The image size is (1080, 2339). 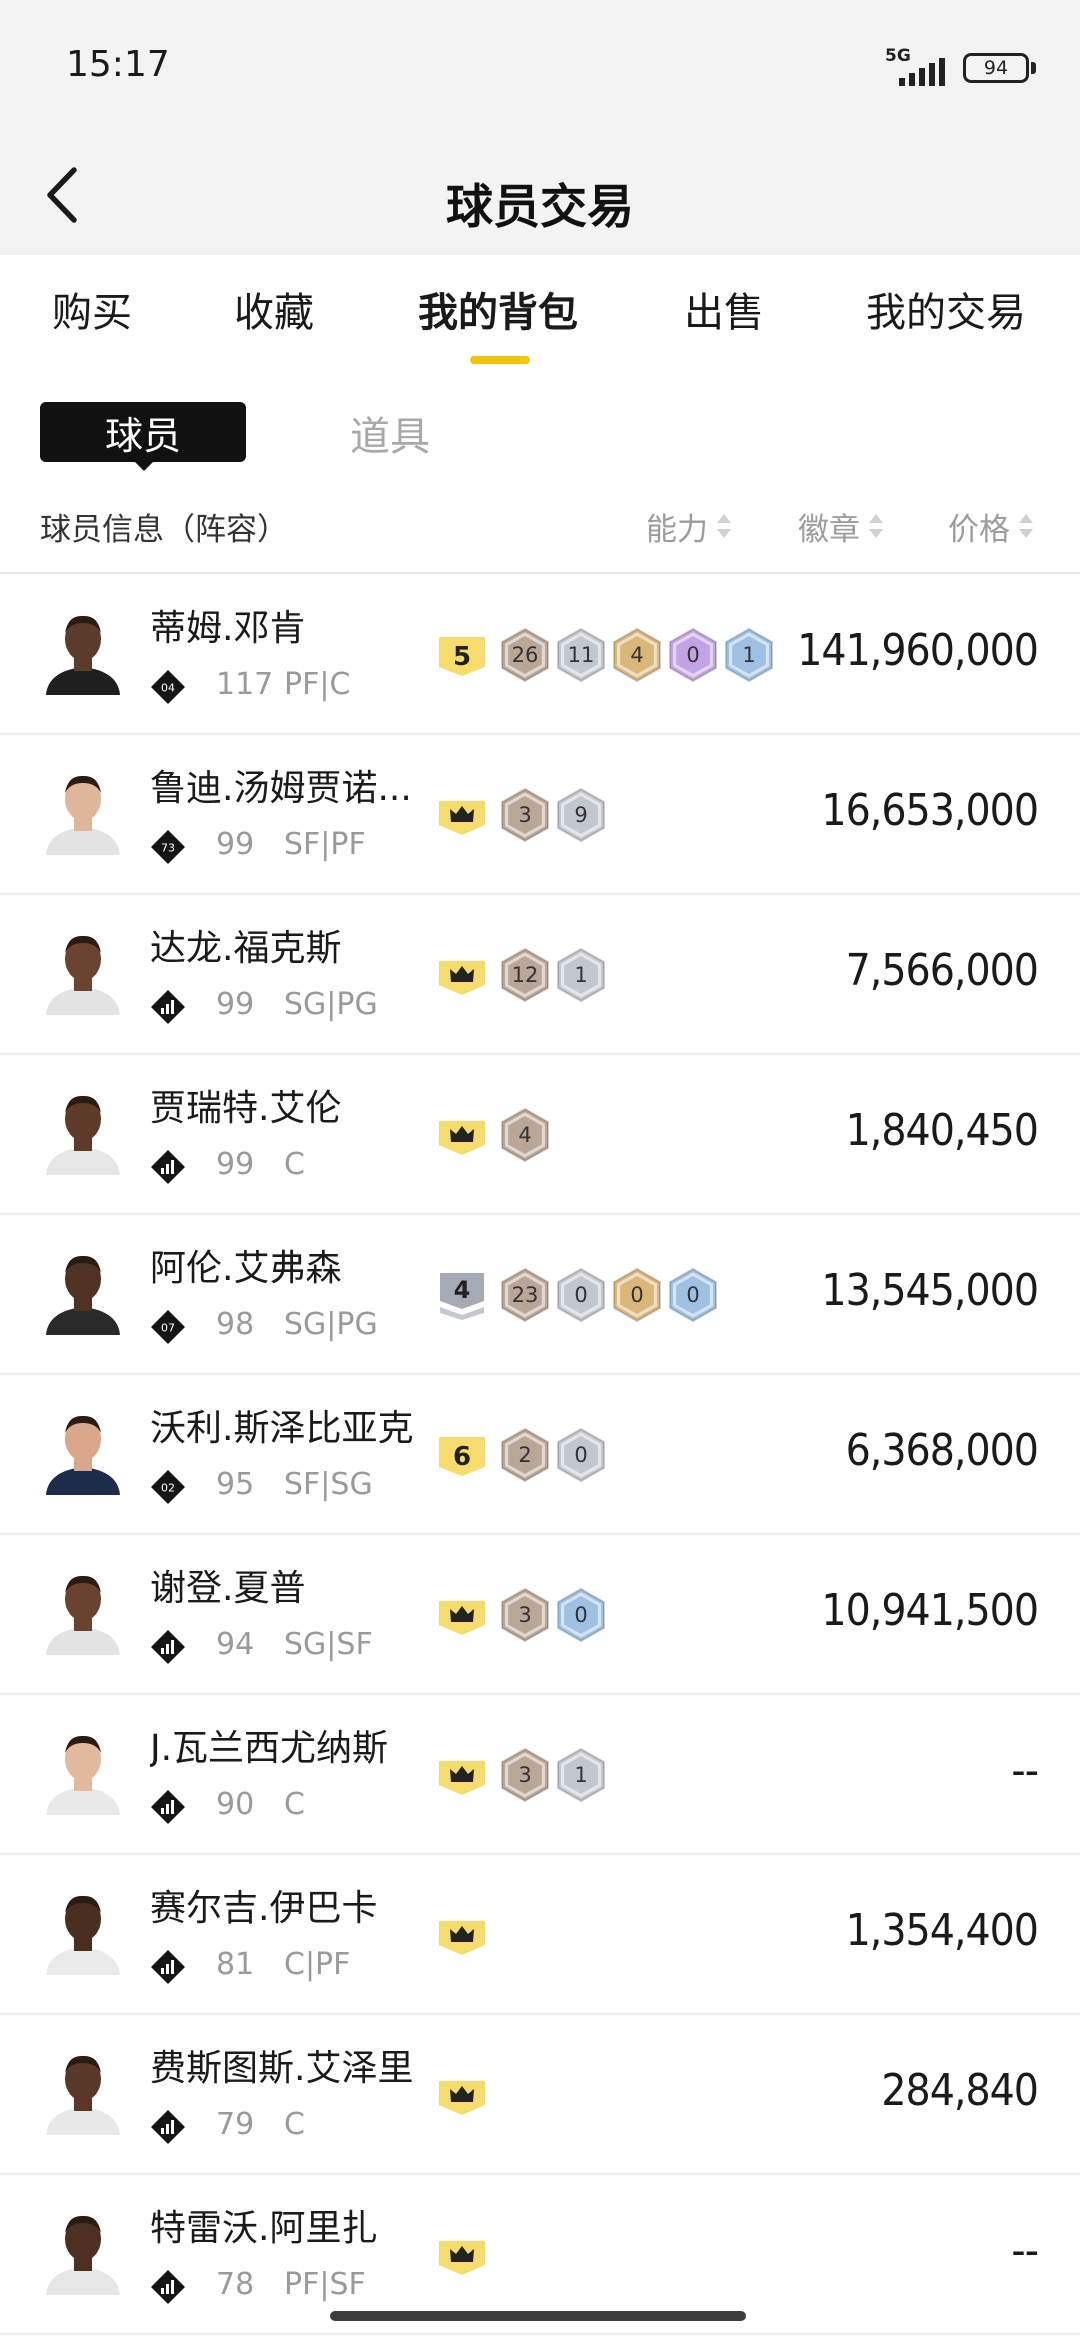 What do you see at coordinates (143, 432) in the screenshot?
I see `subtab-players: 球员` at bounding box center [143, 432].